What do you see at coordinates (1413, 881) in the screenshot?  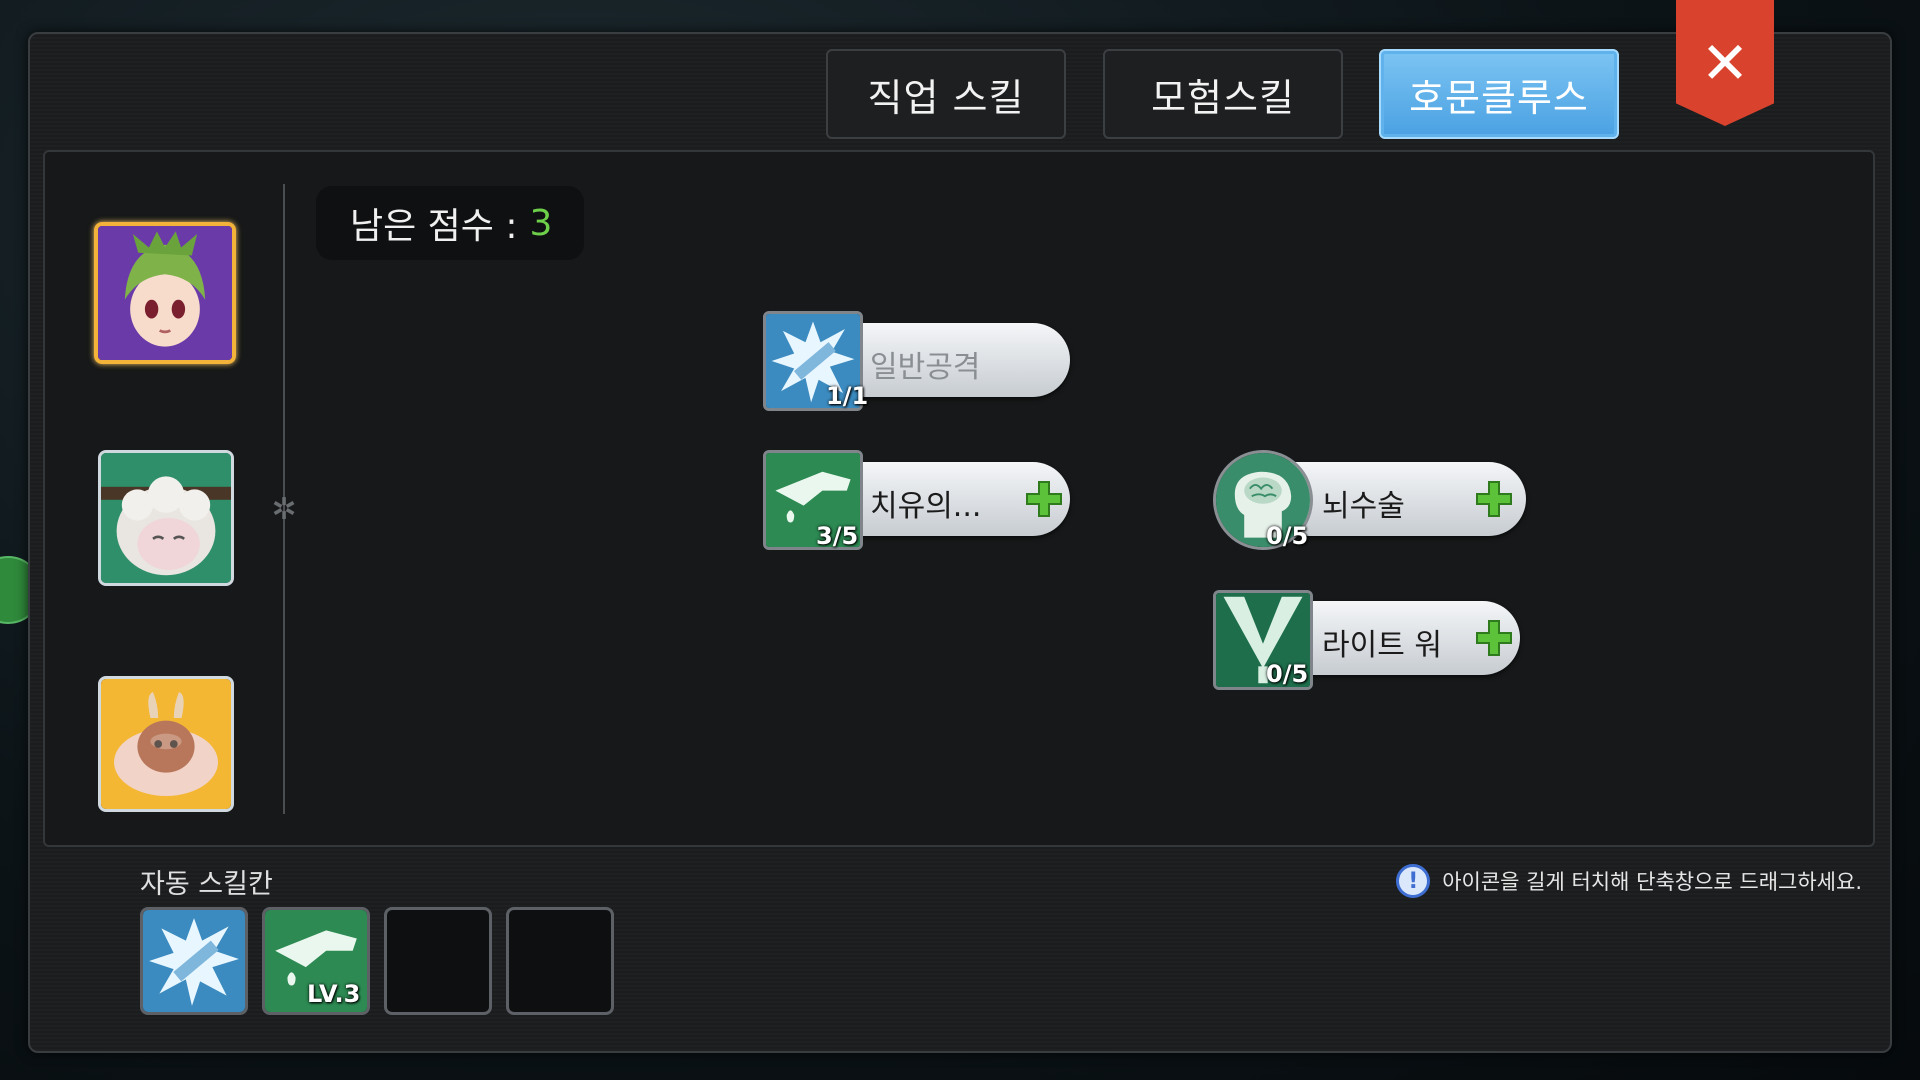 I see `info-icon: !` at bounding box center [1413, 881].